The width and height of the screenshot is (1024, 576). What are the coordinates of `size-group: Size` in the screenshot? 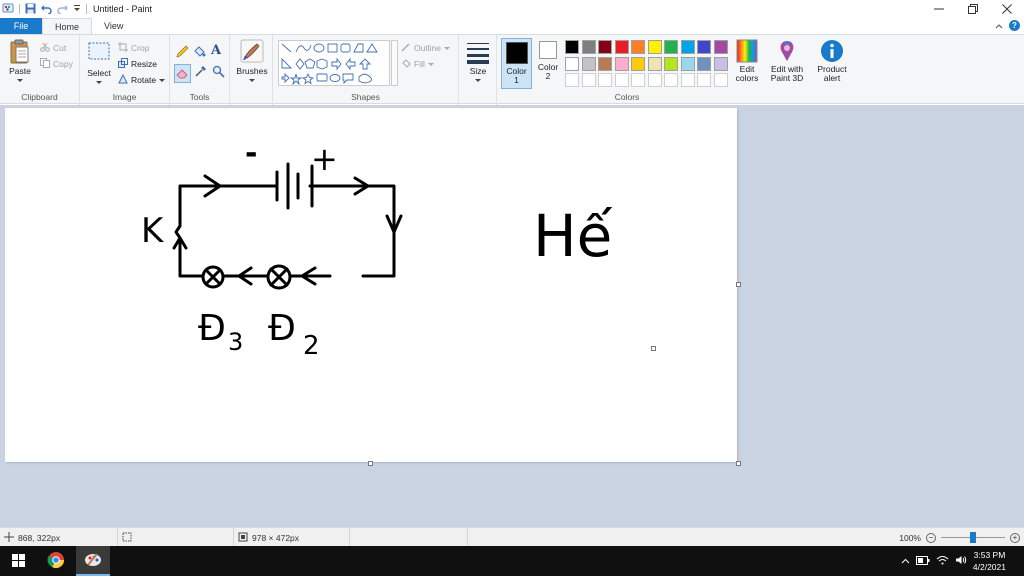 It's located at (478, 70).